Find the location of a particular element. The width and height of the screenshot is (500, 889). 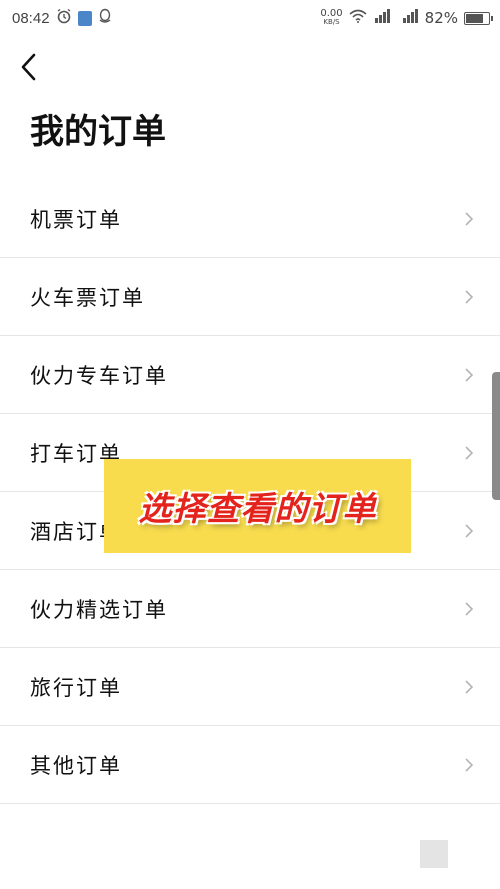

wifi-icon is located at coordinates (358, 18).